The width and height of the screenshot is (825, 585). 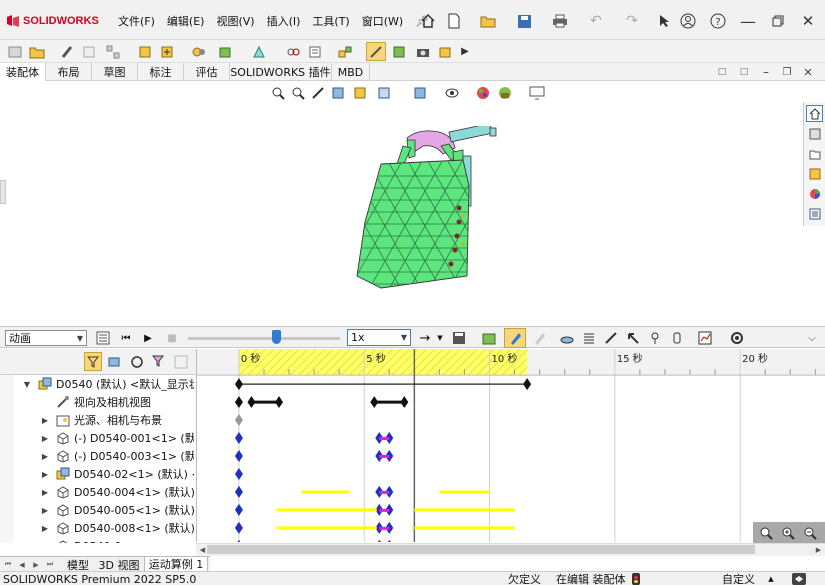 I want to click on tree-item-part-004: ▶ D0540-004<1> (默认) <-, so click(x=98, y=492).